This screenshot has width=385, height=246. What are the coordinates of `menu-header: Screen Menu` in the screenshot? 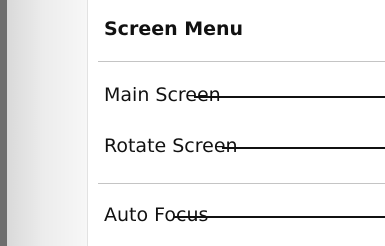 It's located at (174, 29).